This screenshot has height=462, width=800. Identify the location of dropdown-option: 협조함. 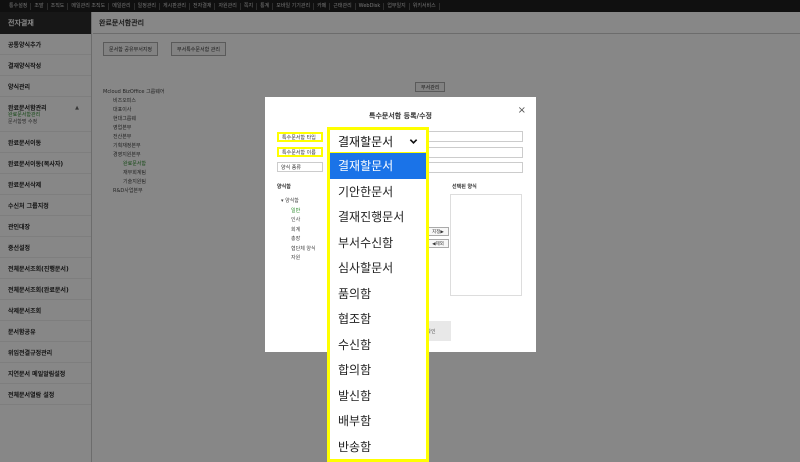
(378, 319).